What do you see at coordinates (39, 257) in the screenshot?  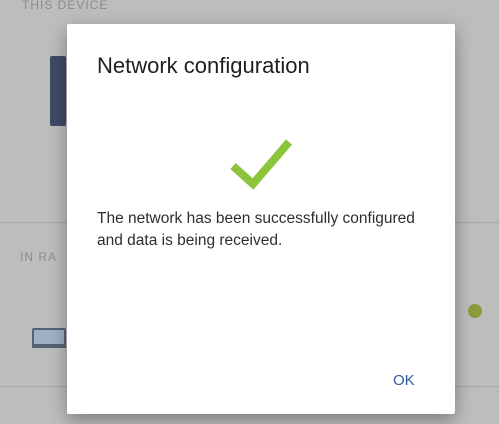 I see `section-header-in-range: IN RA` at bounding box center [39, 257].